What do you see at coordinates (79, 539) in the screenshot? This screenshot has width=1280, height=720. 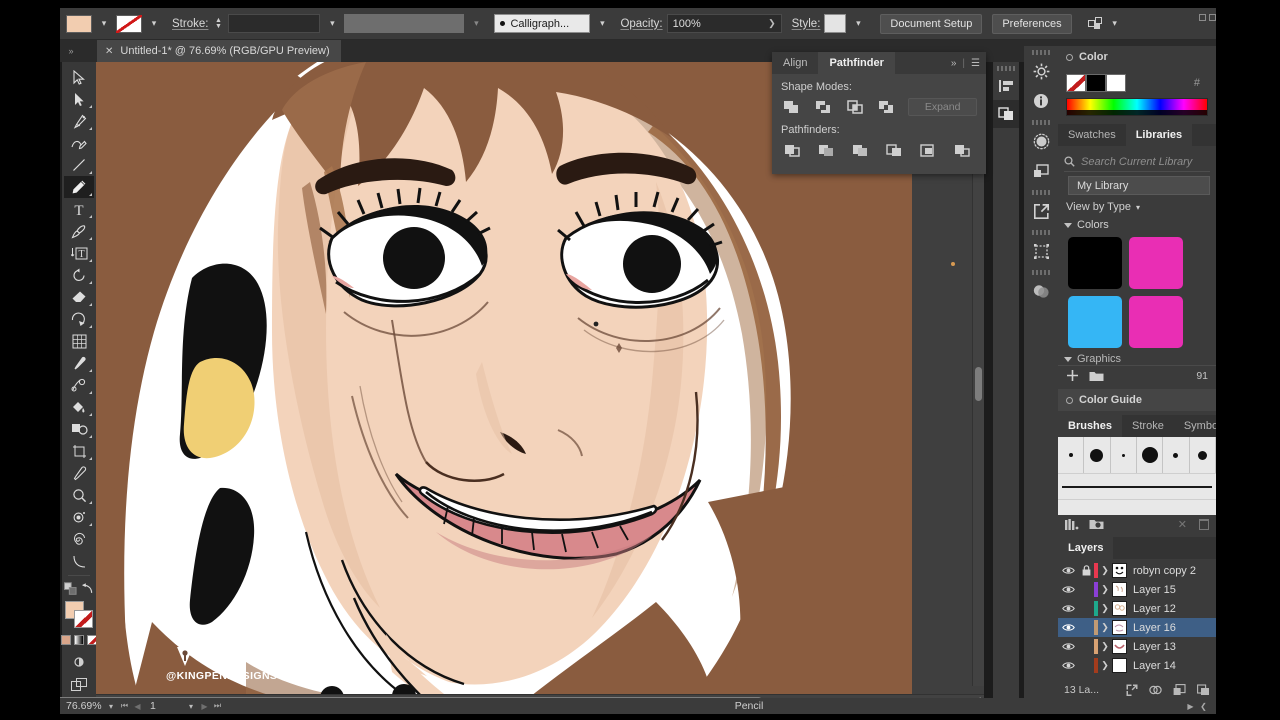 I see `spiral-tool` at bounding box center [79, 539].